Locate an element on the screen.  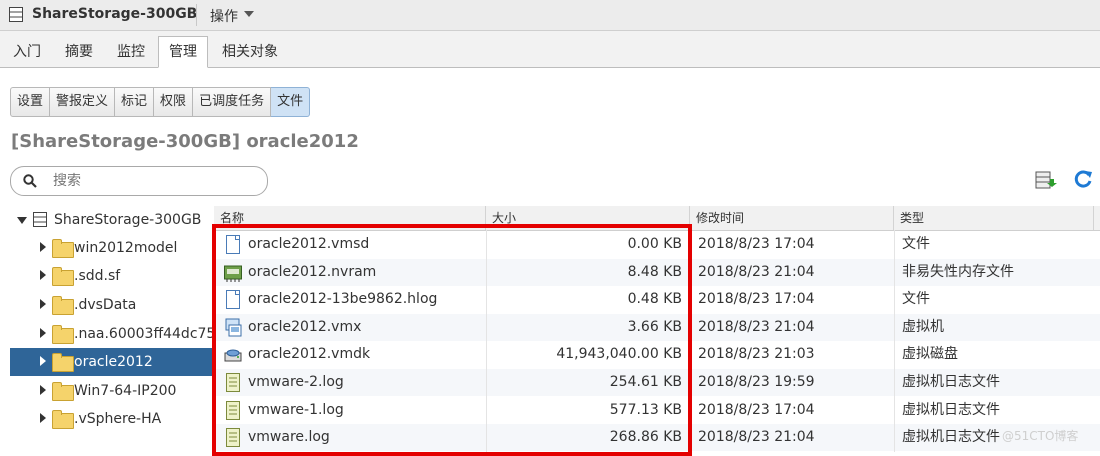
search-box is located at coordinates (139, 181).